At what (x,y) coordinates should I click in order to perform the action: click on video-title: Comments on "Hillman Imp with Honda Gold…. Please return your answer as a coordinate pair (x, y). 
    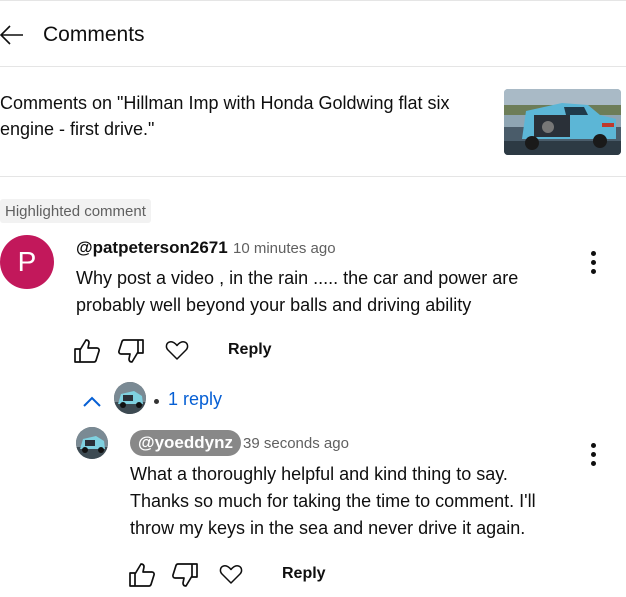
    Looking at the image, I should click on (247, 116).